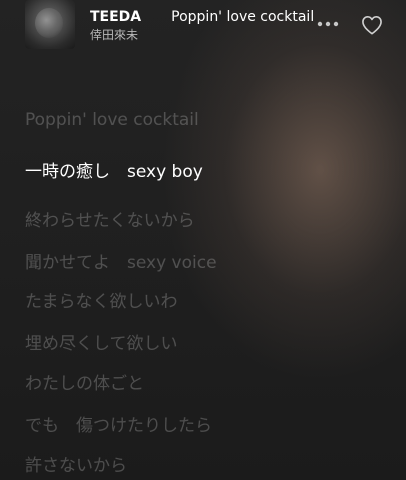  Describe the element at coordinates (114, 35) in the screenshot. I see `artist-name: 倖田來未` at that location.